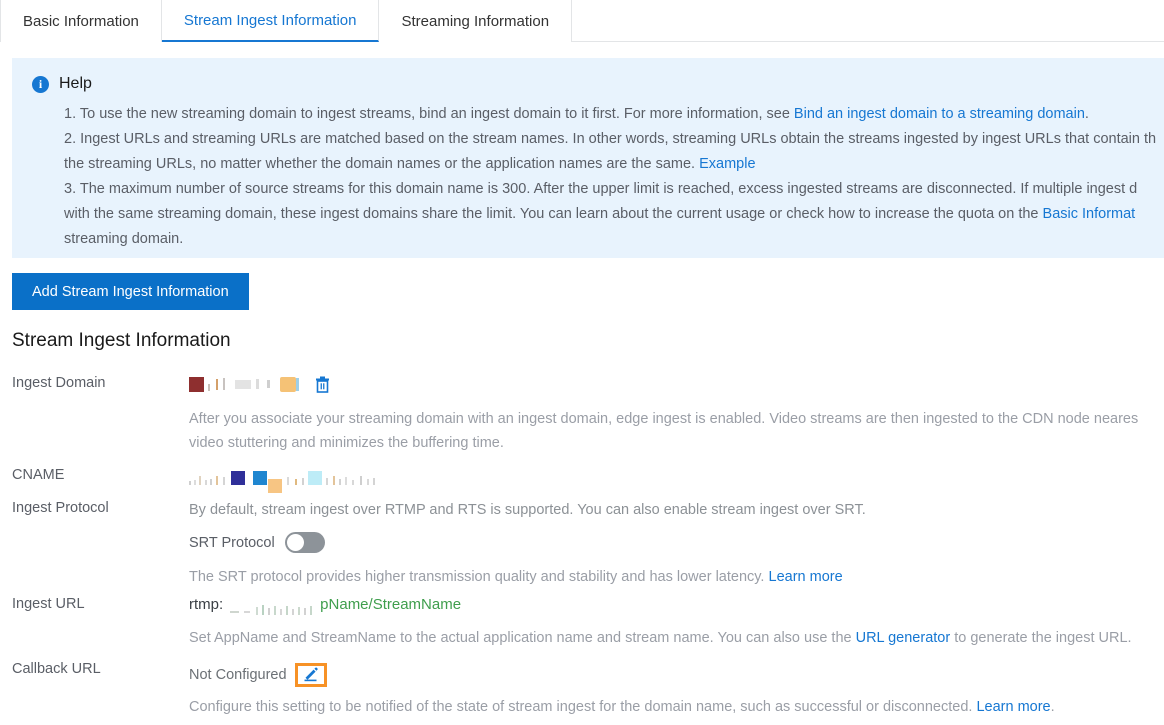  I want to click on help-title: Help, so click(75, 83).